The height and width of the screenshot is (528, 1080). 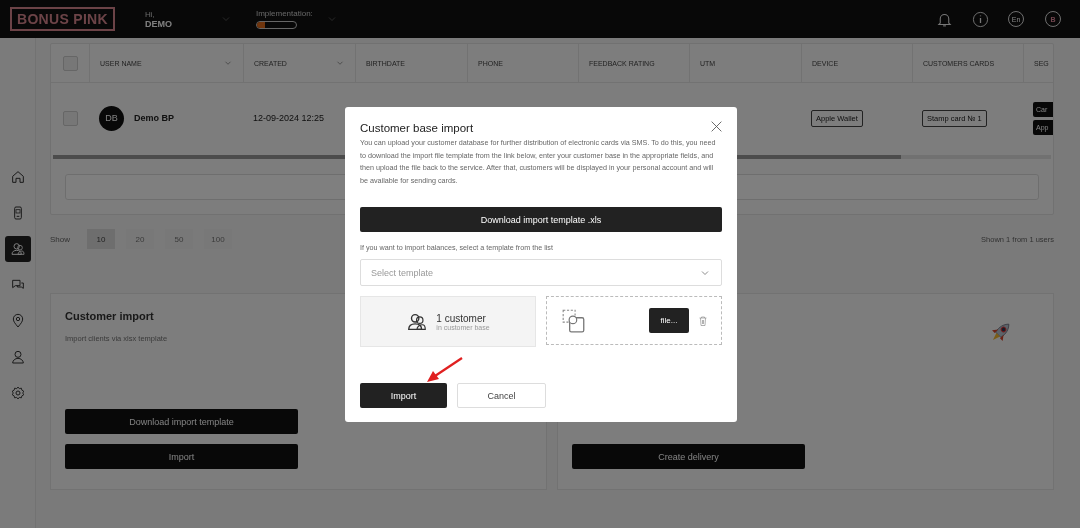 I want to click on cancel-button: Cancel, so click(x=501, y=395).